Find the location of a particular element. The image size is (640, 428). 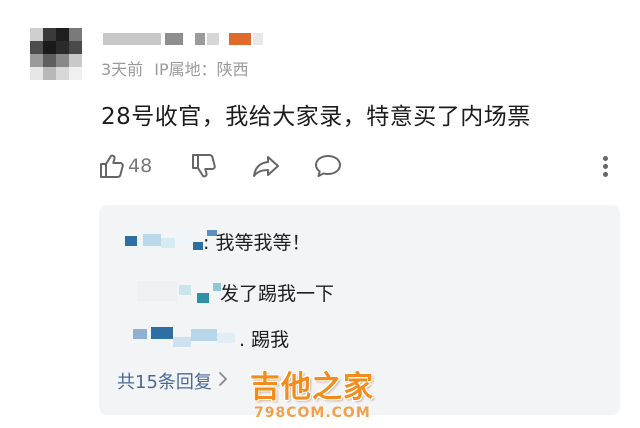

share-arrow-icon is located at coordinates (266, 166).